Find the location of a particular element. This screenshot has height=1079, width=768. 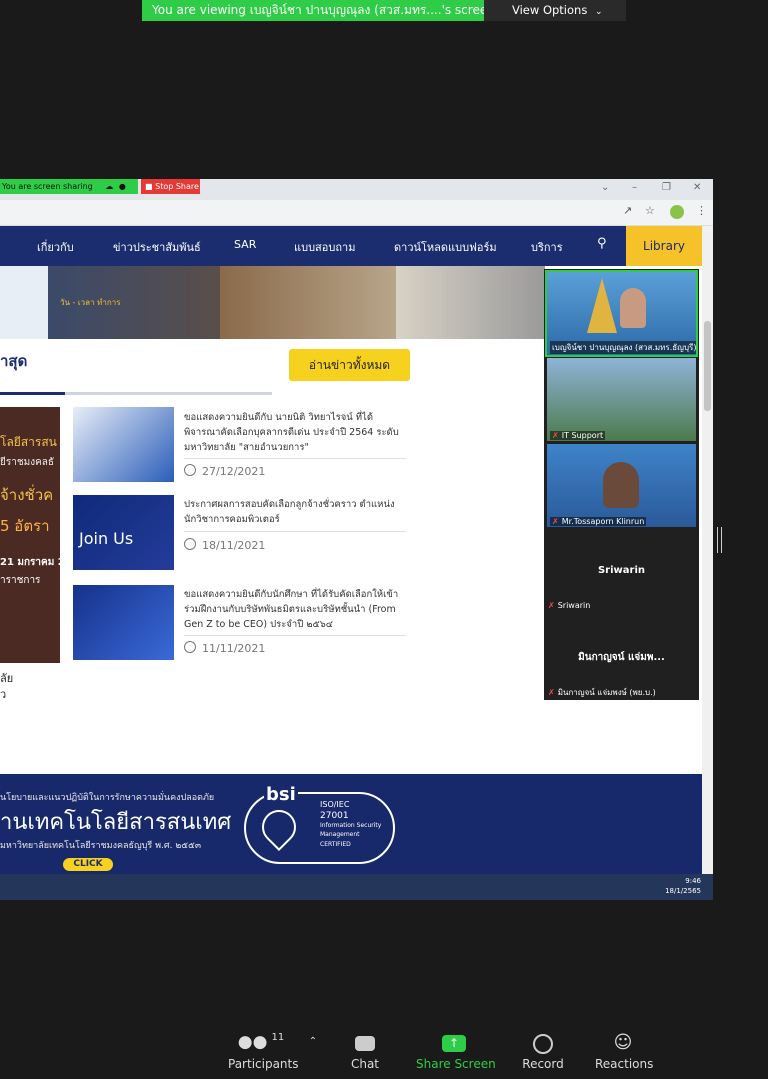

nav-item-about: เกี่ยวกับ is located at coordinates (55, 247).